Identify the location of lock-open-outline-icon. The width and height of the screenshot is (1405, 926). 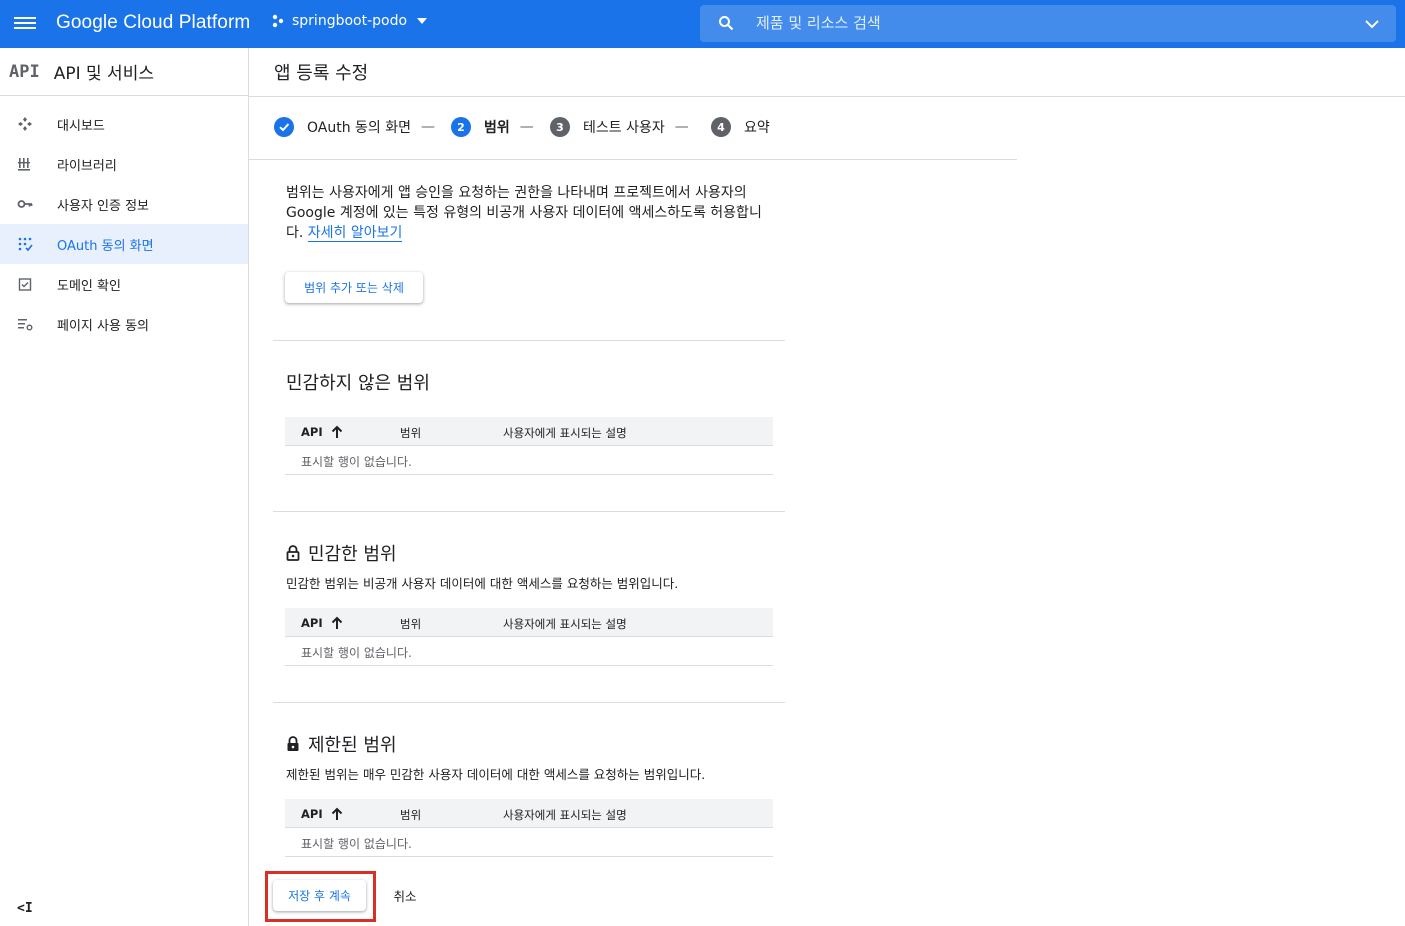
(293, 553).